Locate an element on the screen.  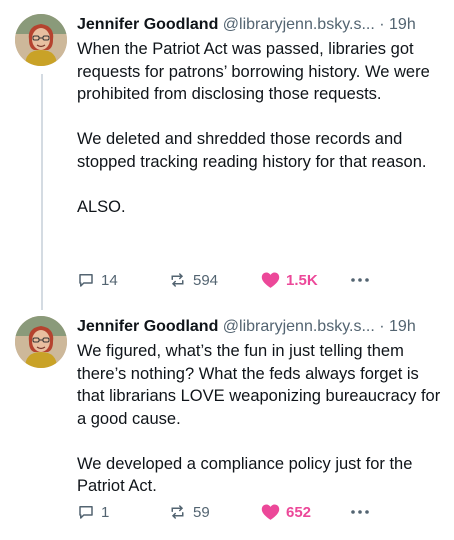
like-count: 1.5K is located at coordinates (302, 280).